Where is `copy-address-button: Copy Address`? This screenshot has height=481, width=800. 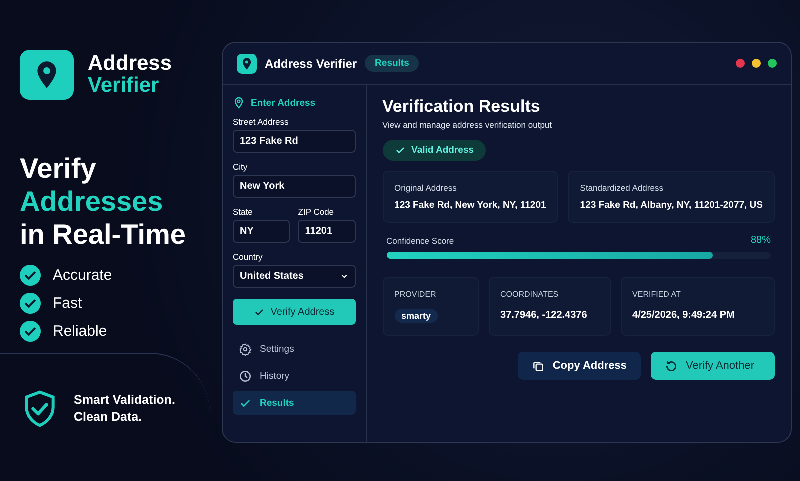 copy-address-button: Copy Address is located at coordinates (579, 366).